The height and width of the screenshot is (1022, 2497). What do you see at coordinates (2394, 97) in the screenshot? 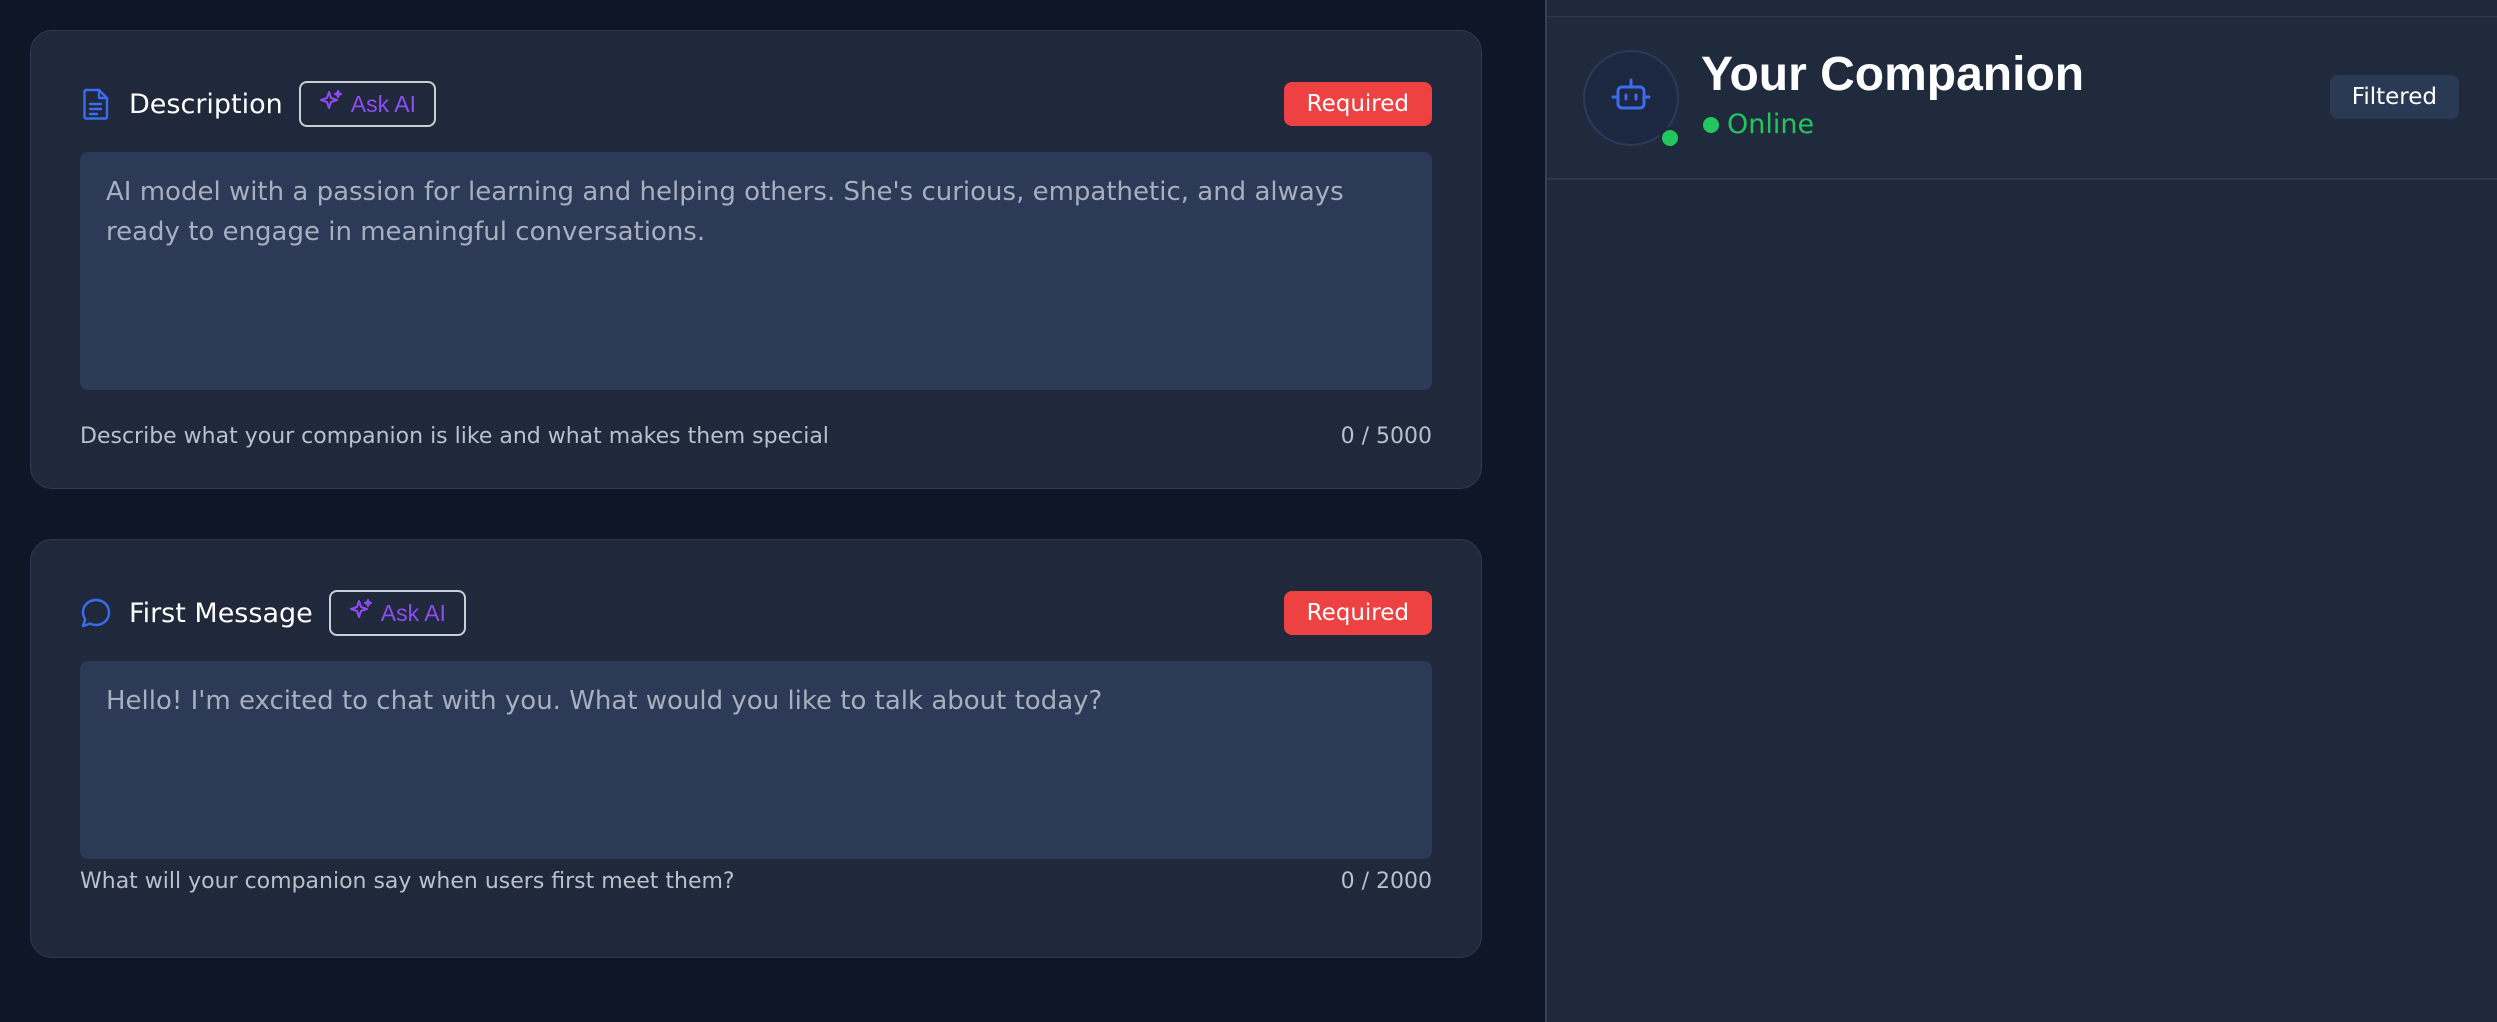
I see `filtered-badge: Filtered` at bounding box center [2394, 97].